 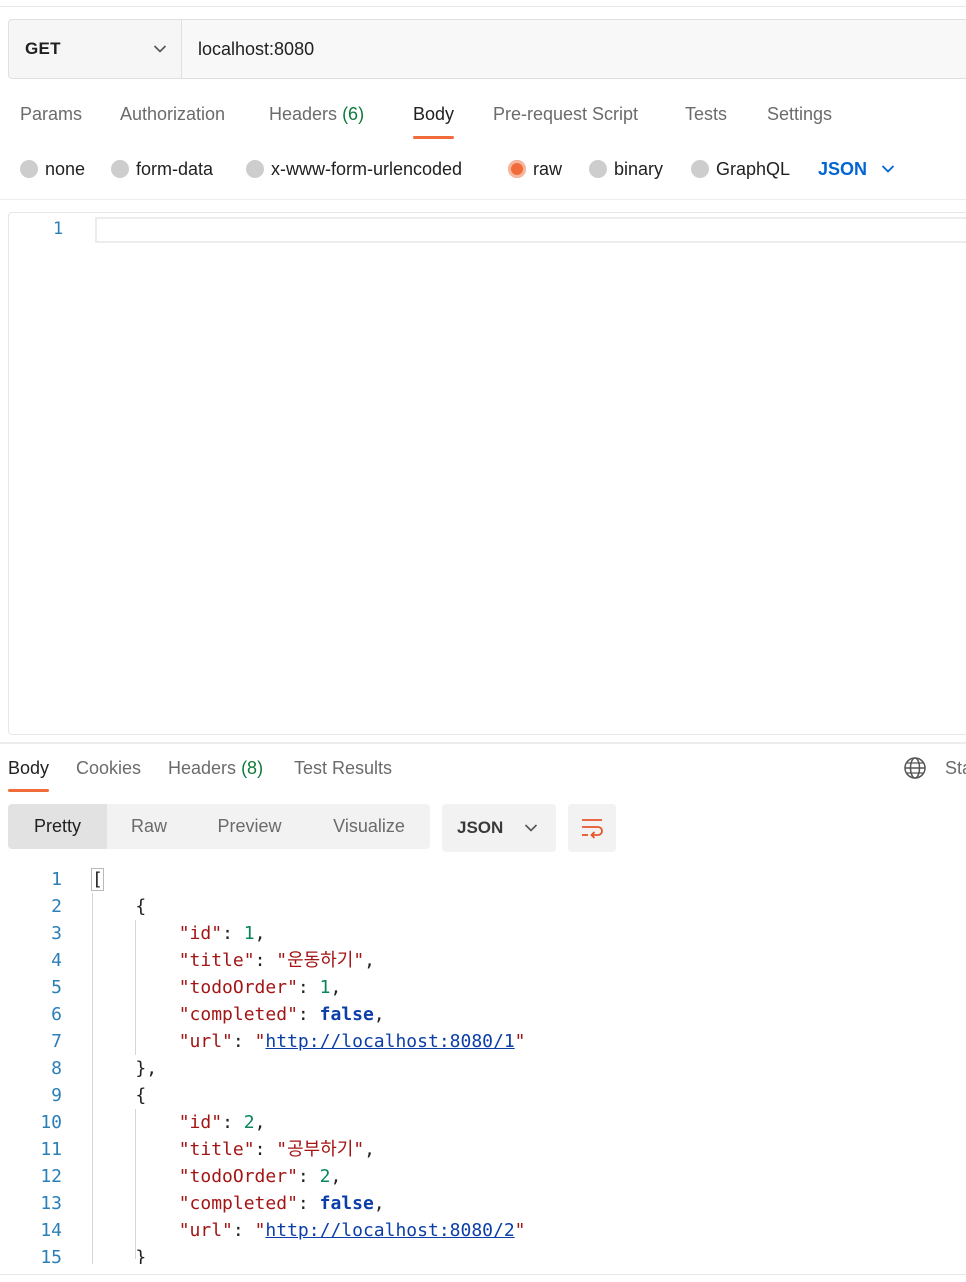 What do you see at coordinates (389, 1230) in the screenshot?
I see `json-link: http://localhost:8080/2` at bounding box center [389, 1230].